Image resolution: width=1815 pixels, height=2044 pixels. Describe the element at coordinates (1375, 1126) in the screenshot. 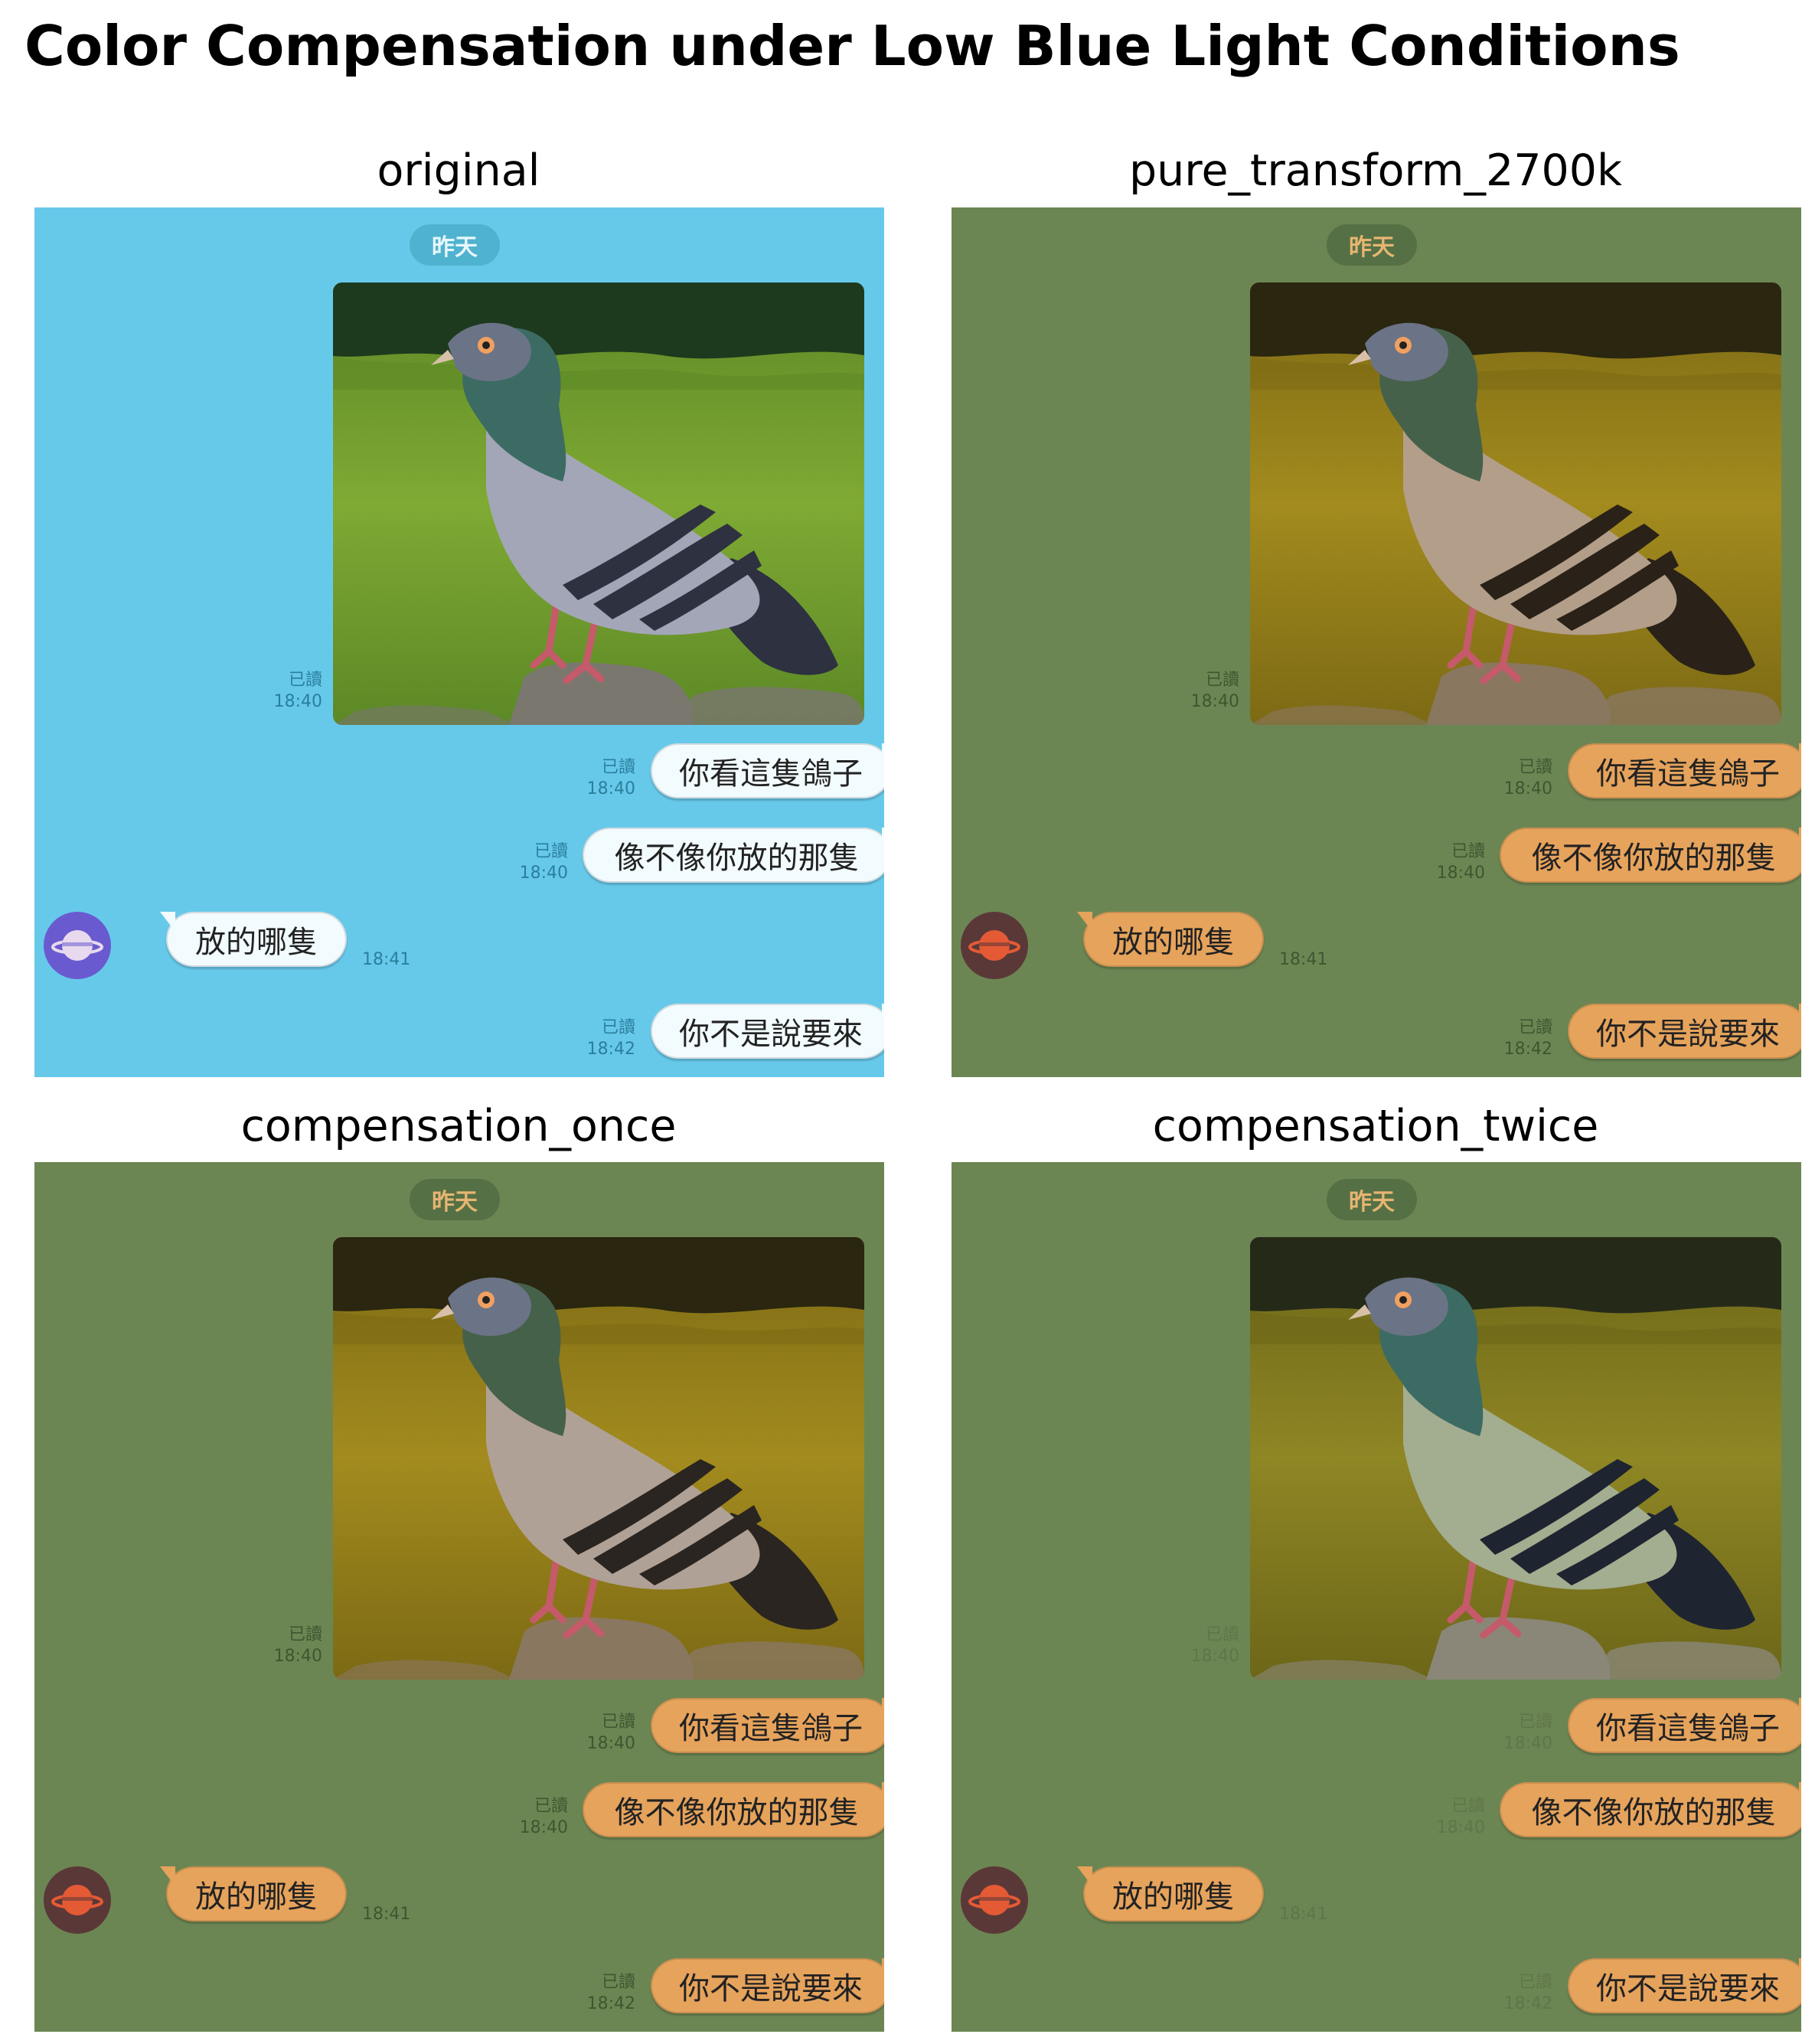

I see `panel-title: compensation_twice` at that location.